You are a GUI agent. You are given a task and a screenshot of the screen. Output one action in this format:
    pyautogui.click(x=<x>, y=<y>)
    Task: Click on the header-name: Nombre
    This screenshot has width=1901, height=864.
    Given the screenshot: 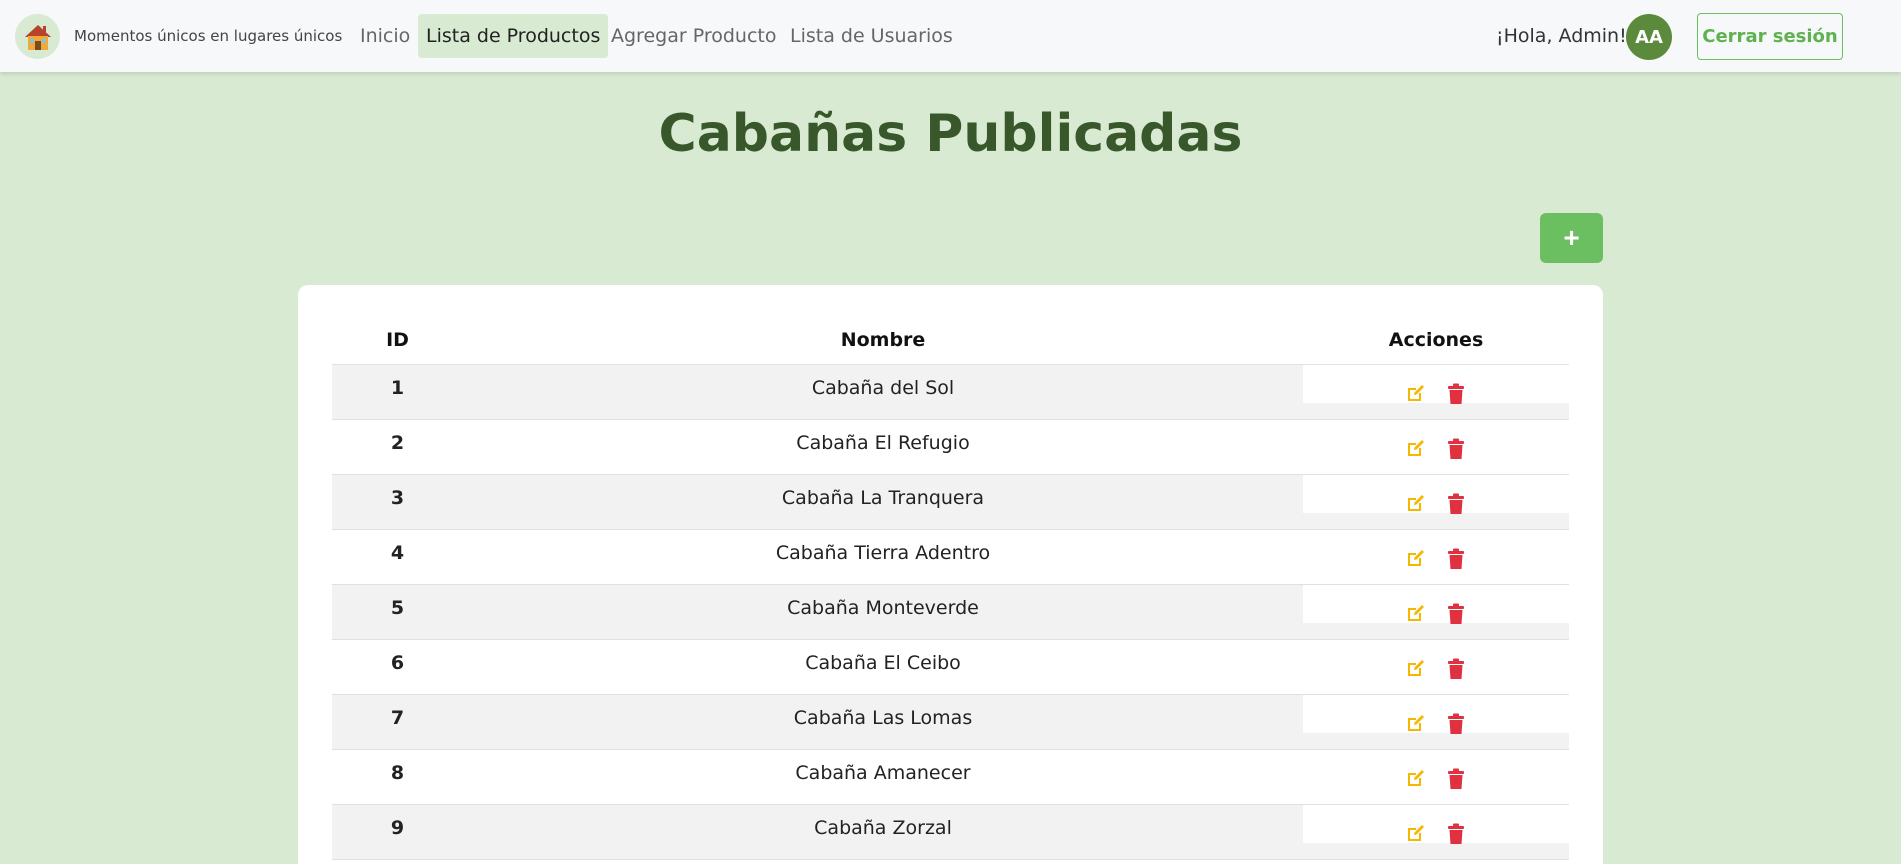 What is the action you would take?
    pyautogui.click(x=883, y=339)
    